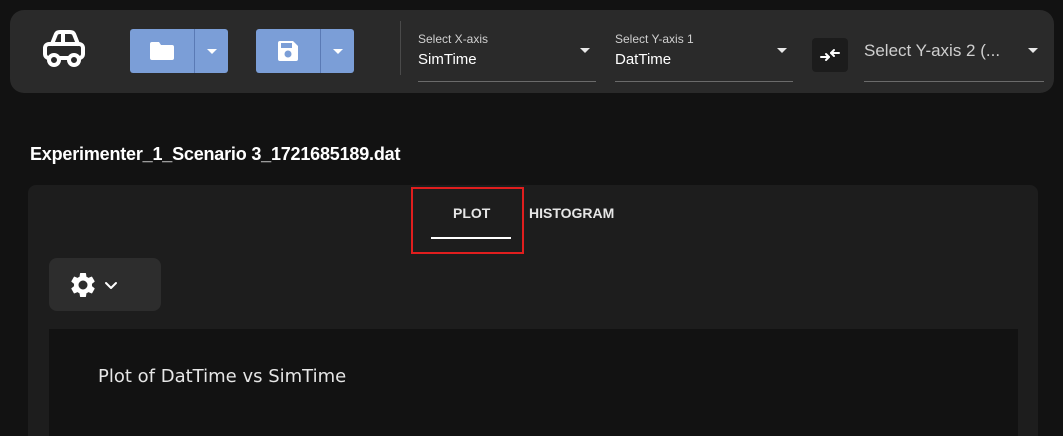 This screenshot has width=1063, height=436. What do you see at coordinates (400, 48) in the screenshot?
I see `toolbar-divider` at bounding box center [400, 48].